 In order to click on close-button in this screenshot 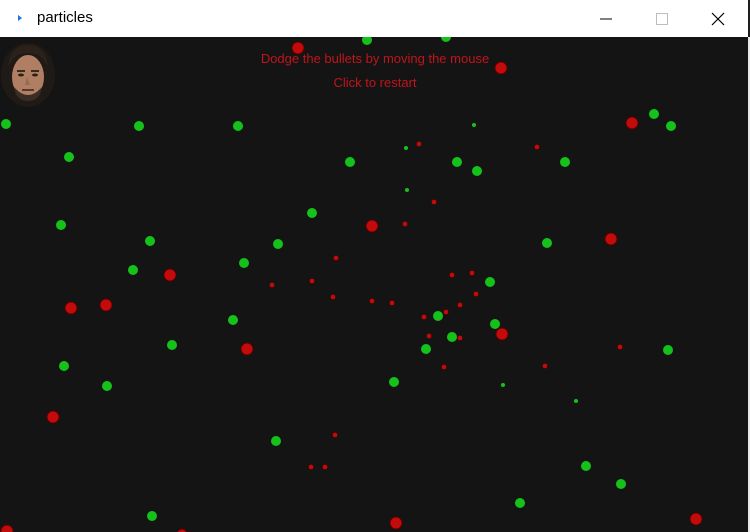, I will do `click(718, 18)`.